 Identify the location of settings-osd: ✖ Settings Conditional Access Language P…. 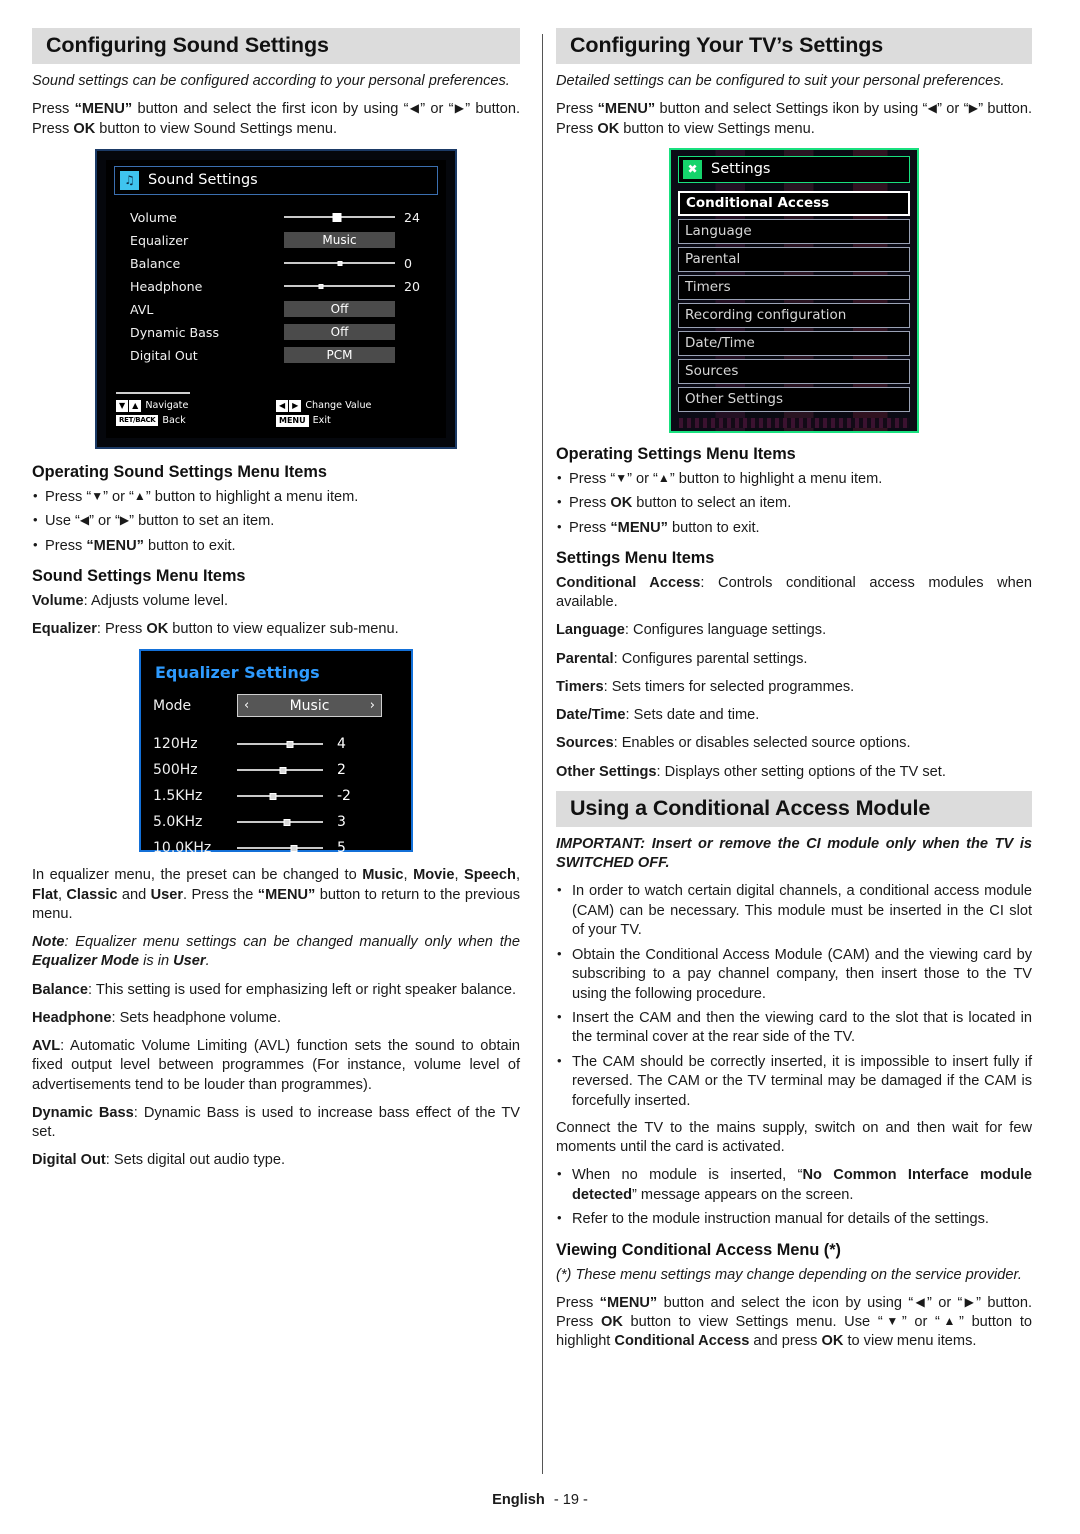
(794, 290).